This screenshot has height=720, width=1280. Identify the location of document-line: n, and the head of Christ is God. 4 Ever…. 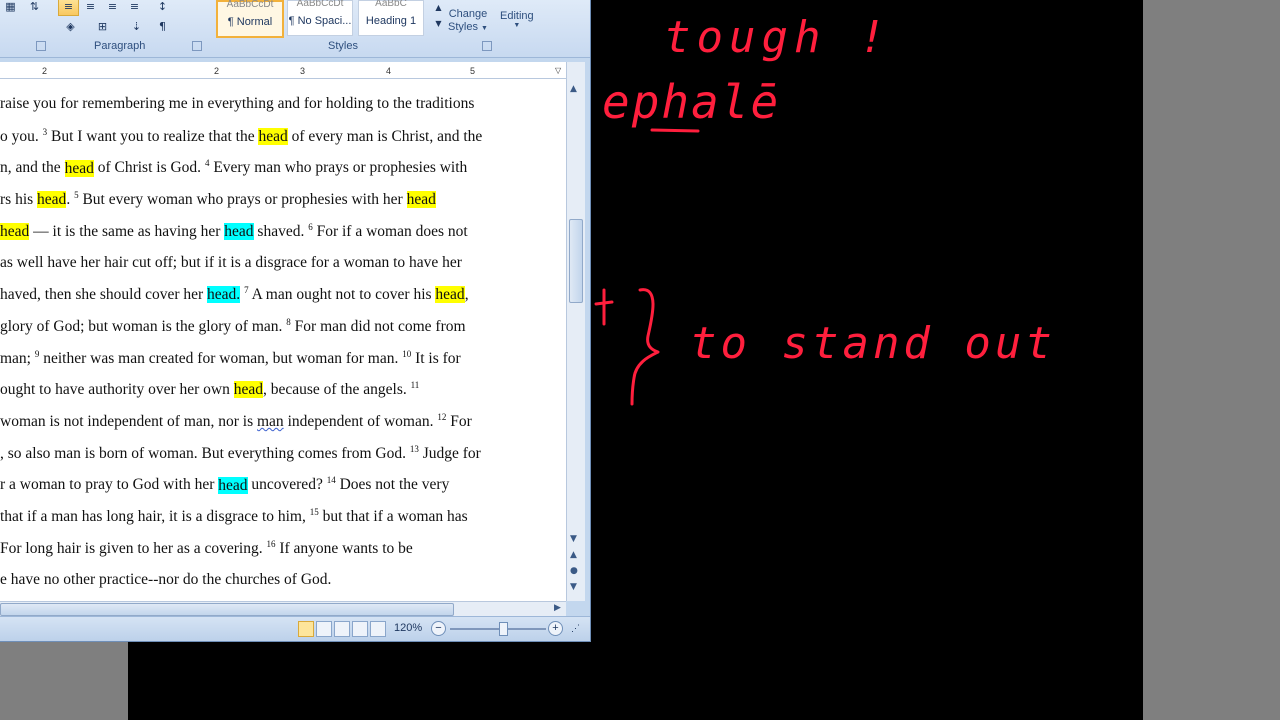
(233, 167).